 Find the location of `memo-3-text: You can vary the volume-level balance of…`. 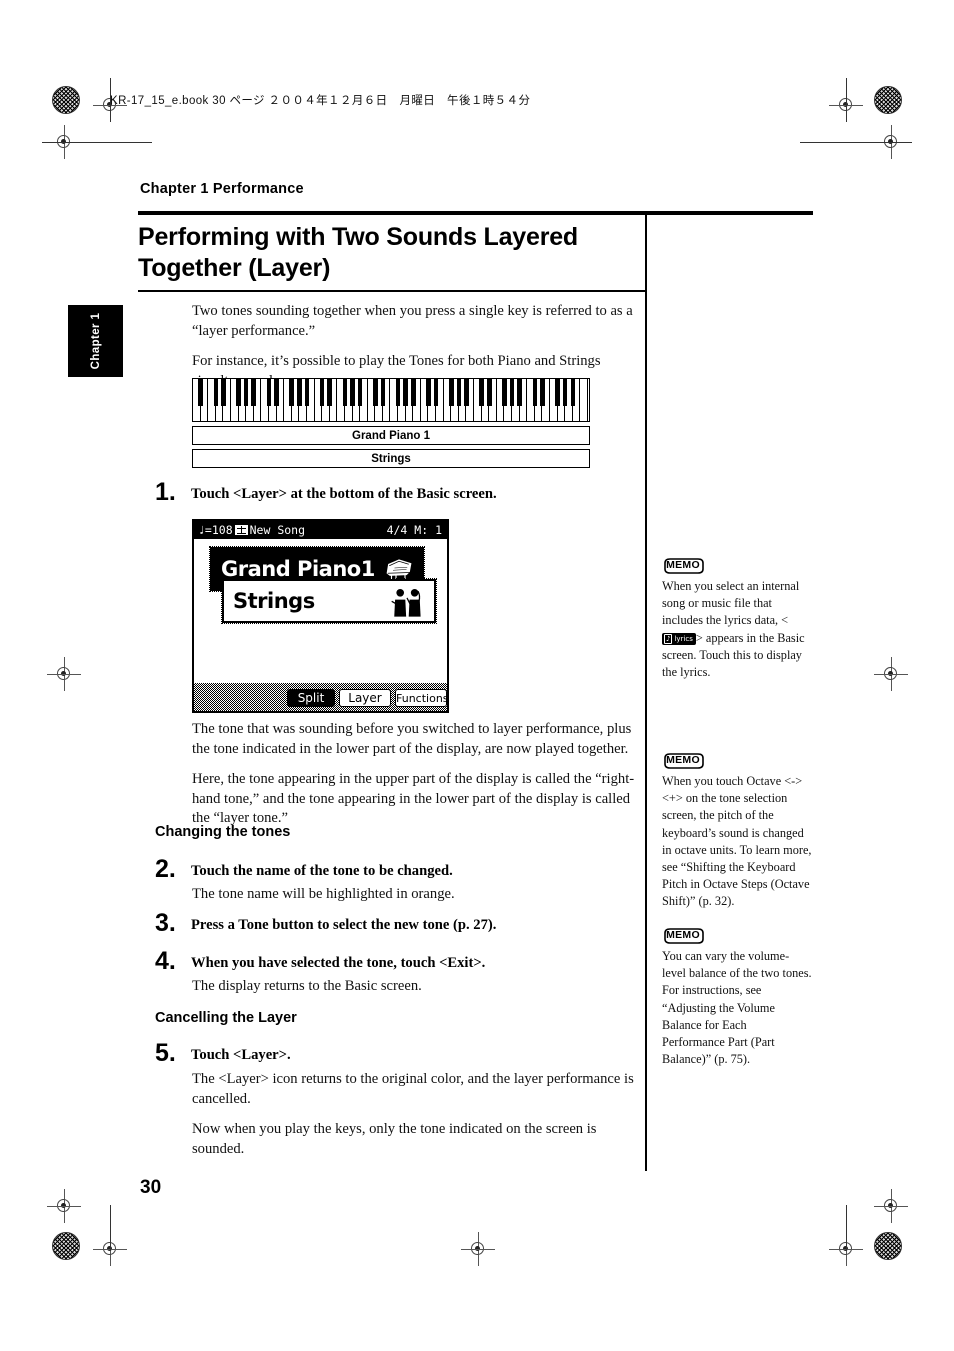

memo-3-text: You can vary the volume-level balance of… is located at coordinates (737, 1008).